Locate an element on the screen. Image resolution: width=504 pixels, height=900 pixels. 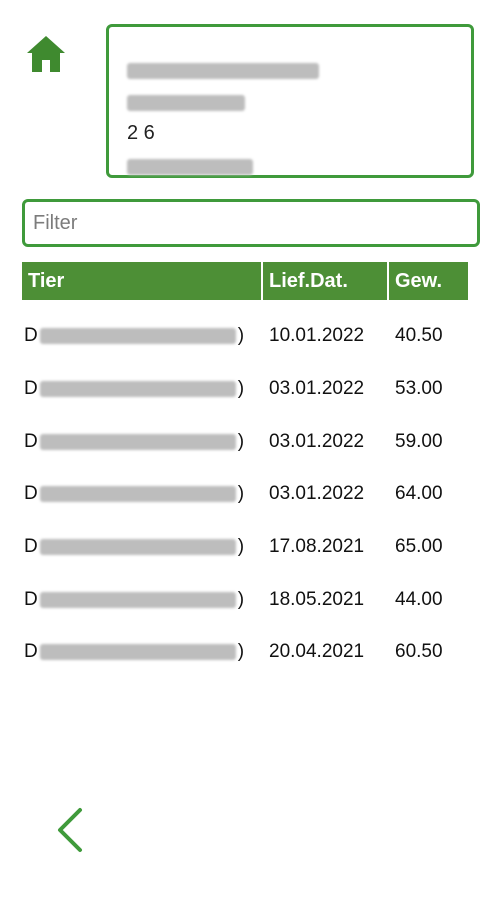
cell-weight: 40.50 is located at coordinates (419, 336).